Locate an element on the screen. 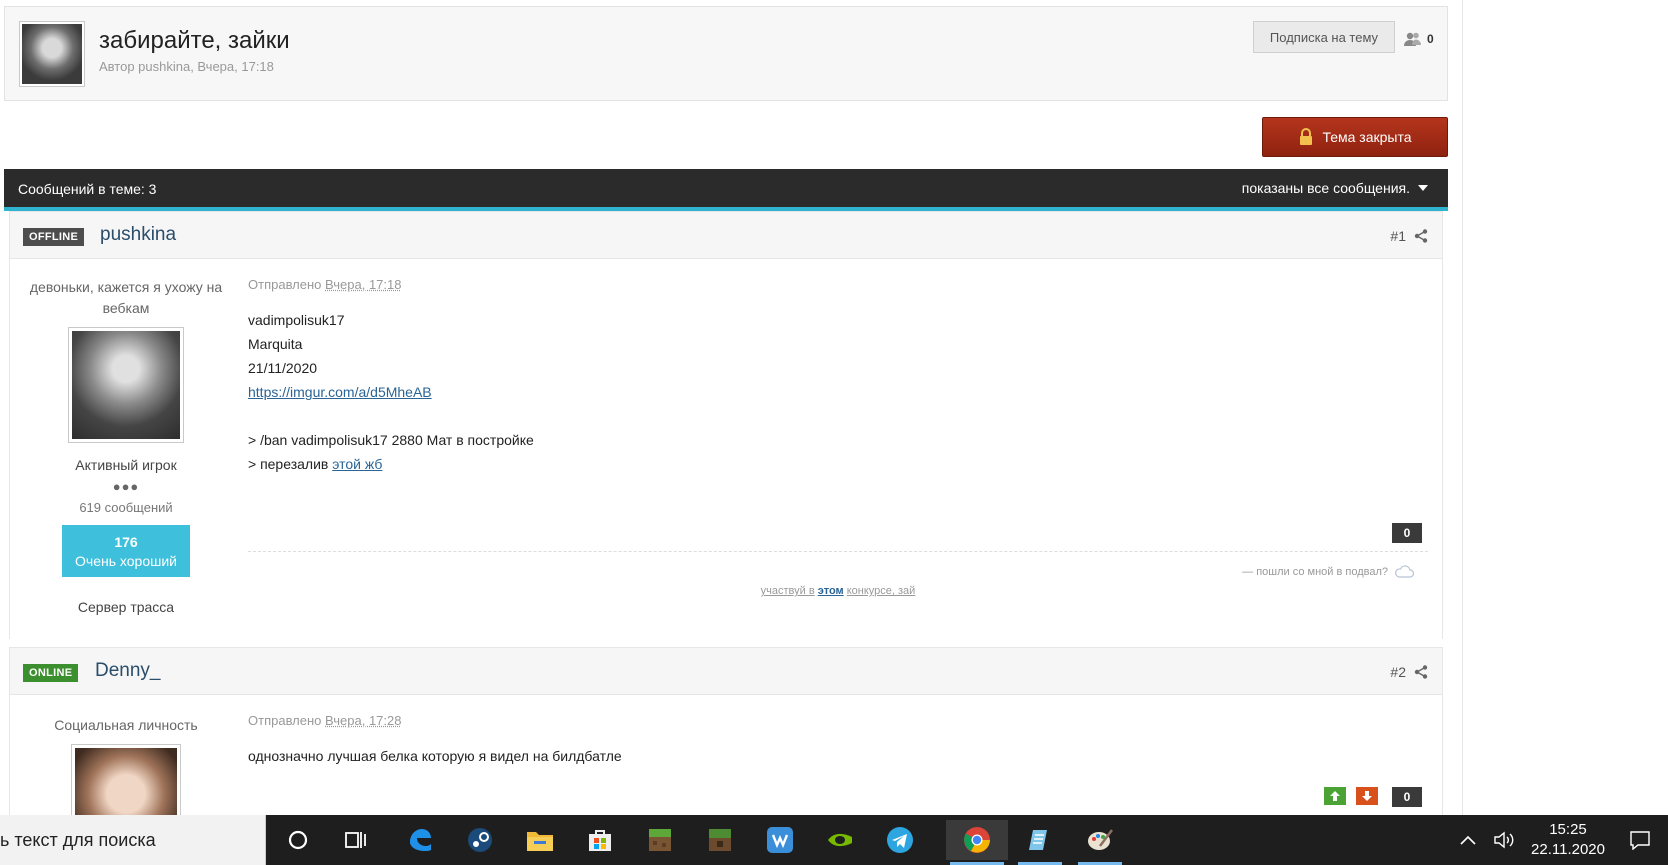 The width and height of the screenshot is (1668, 865). signature-quote-text: — пошли со мной в подвал? is located at coordinates (1315, 571).